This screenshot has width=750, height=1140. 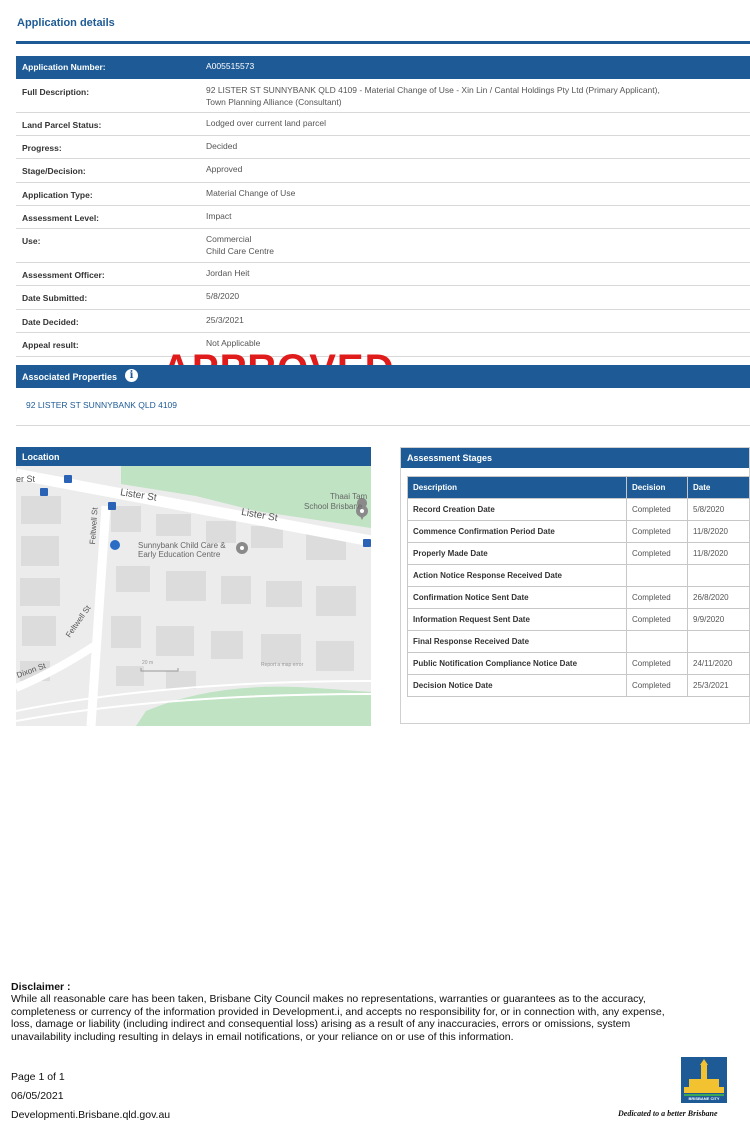 What do you see at coordinates (517, 487) in the screenshot?
I see `col-description: Description` at bounding box center [517, 487].